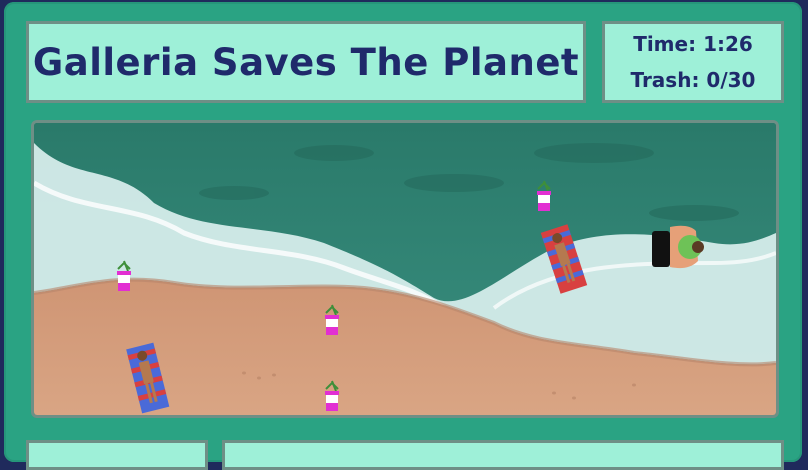 The width and height of the screenshot is (808, 470). What do you see at coordinates (665, 80) in the screenshot?
I see `trash-counter-label: Trash:` at bounding box center [665, 80].